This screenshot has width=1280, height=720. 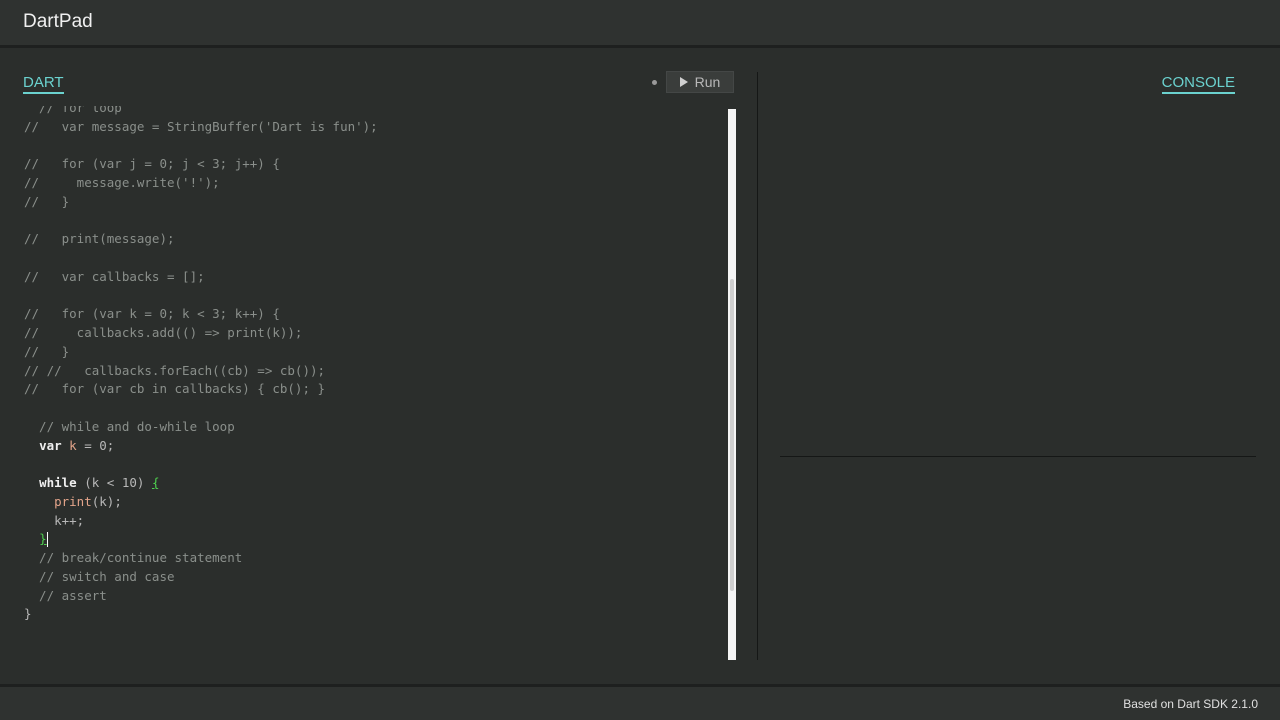 What do you see at coordinates (732, 435) in the screenshot?
I see `editor-scrollbar-thumb` at bounding box center [732, 435].